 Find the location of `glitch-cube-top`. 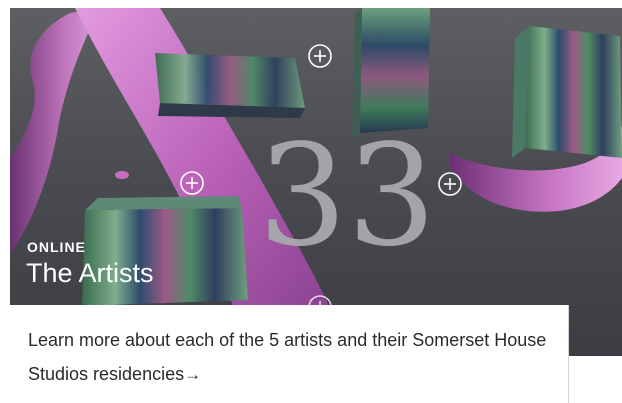

glitch-cube-top is located at coordinates (230, 85).